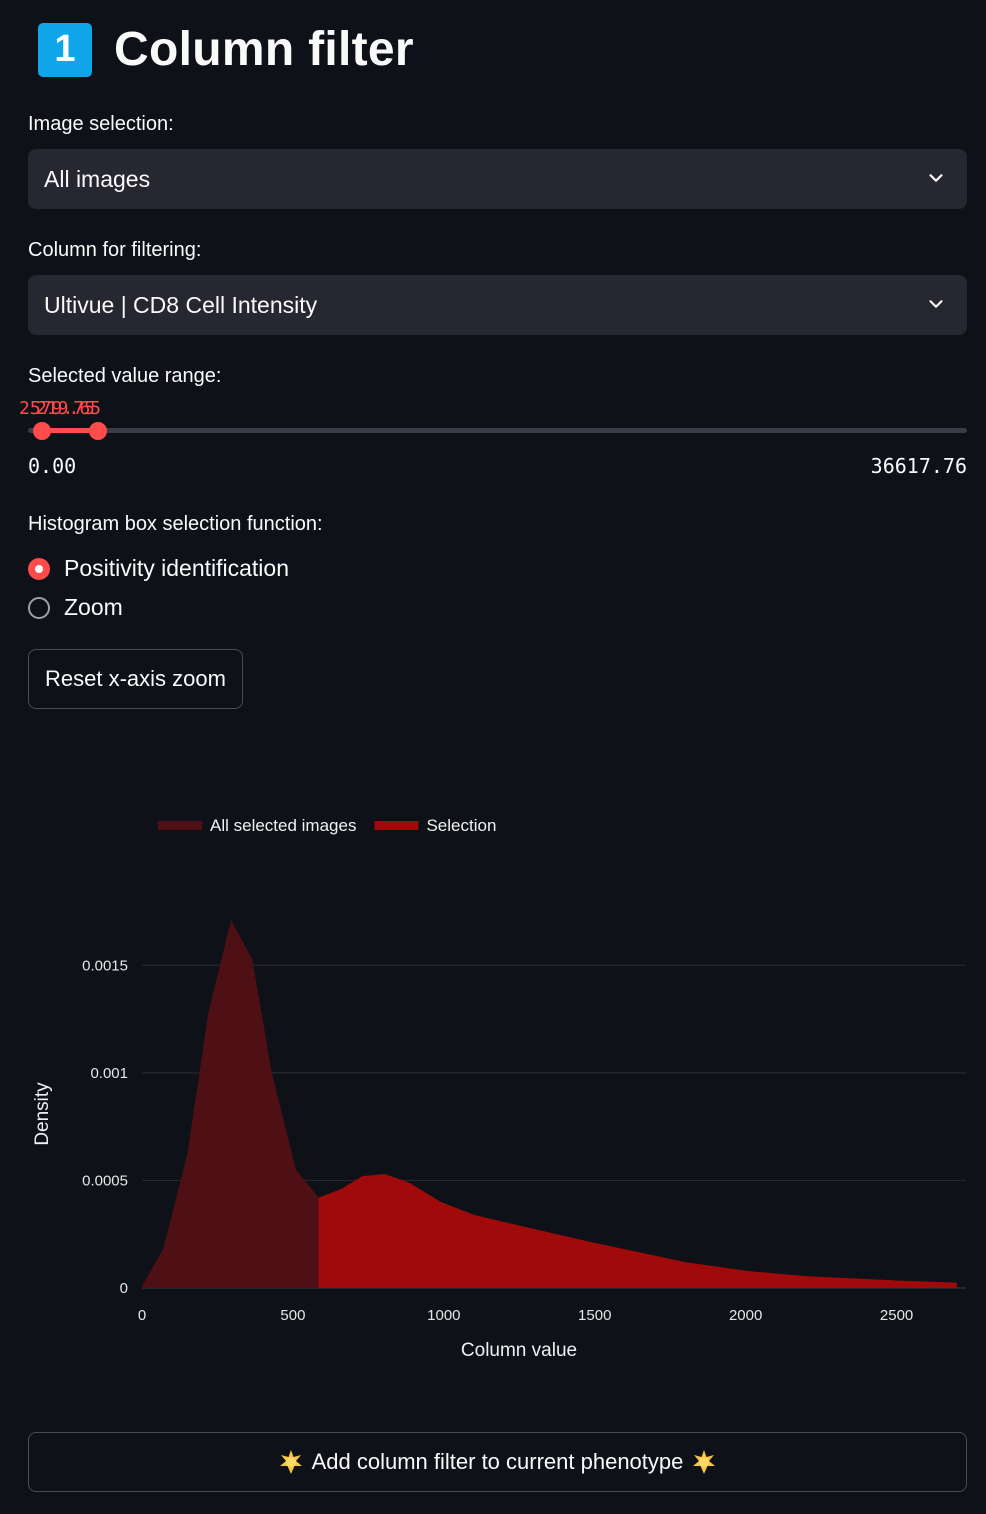 This screenshot has width=986, height=1514. Describe the element at coordinates (52, 466) in the screenshot. I see `range-min-label: 0.00` at that location.